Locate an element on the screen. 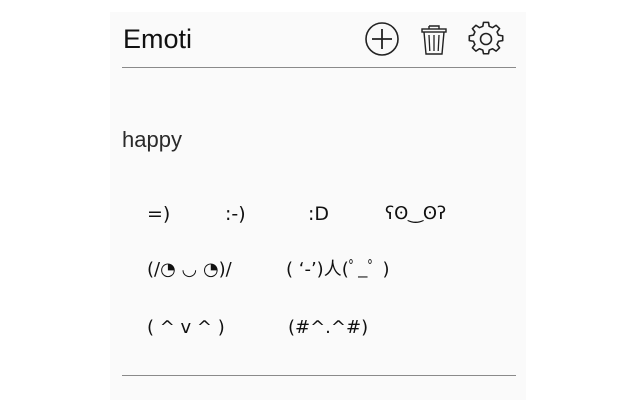  app-title: Emoti is located at coordinates (158, 39).